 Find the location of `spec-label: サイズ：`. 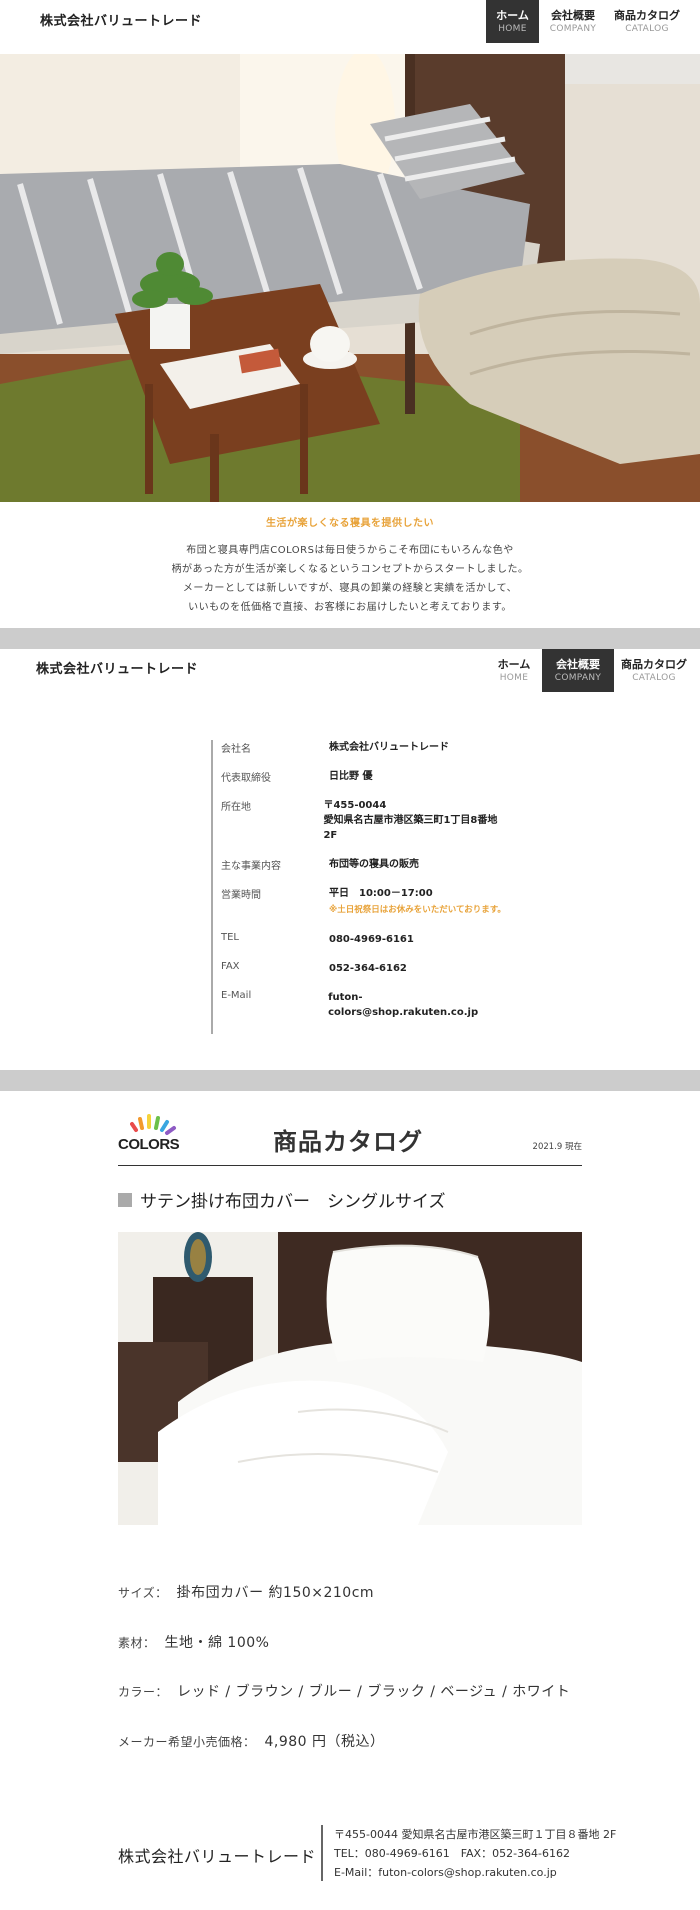

spec-label: サイズ： is located at coordinates (143, 1593).